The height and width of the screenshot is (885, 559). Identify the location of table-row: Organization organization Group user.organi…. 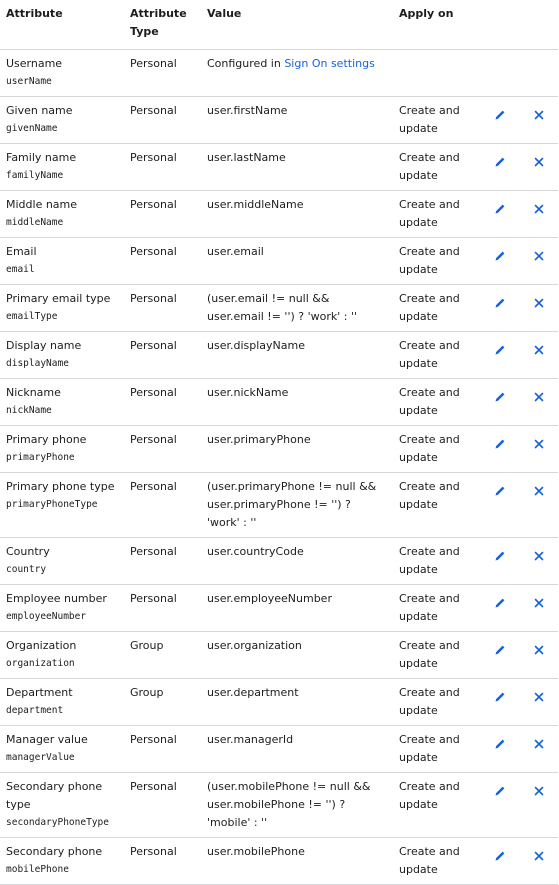
(279, 655).